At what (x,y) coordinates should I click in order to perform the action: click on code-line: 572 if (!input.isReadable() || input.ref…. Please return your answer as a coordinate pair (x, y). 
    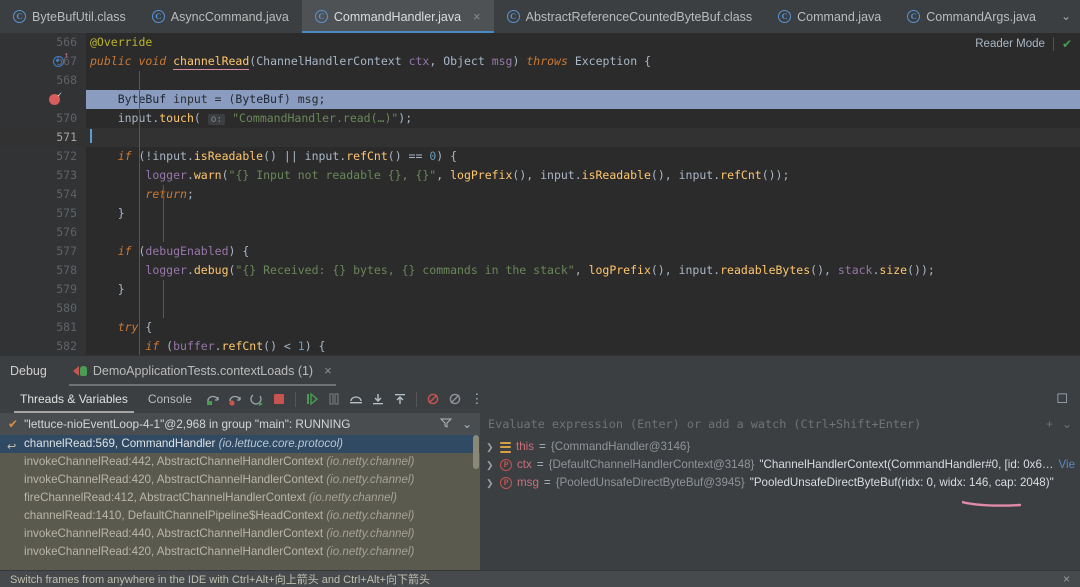
    Looking at the image, I should click on (540, 156).